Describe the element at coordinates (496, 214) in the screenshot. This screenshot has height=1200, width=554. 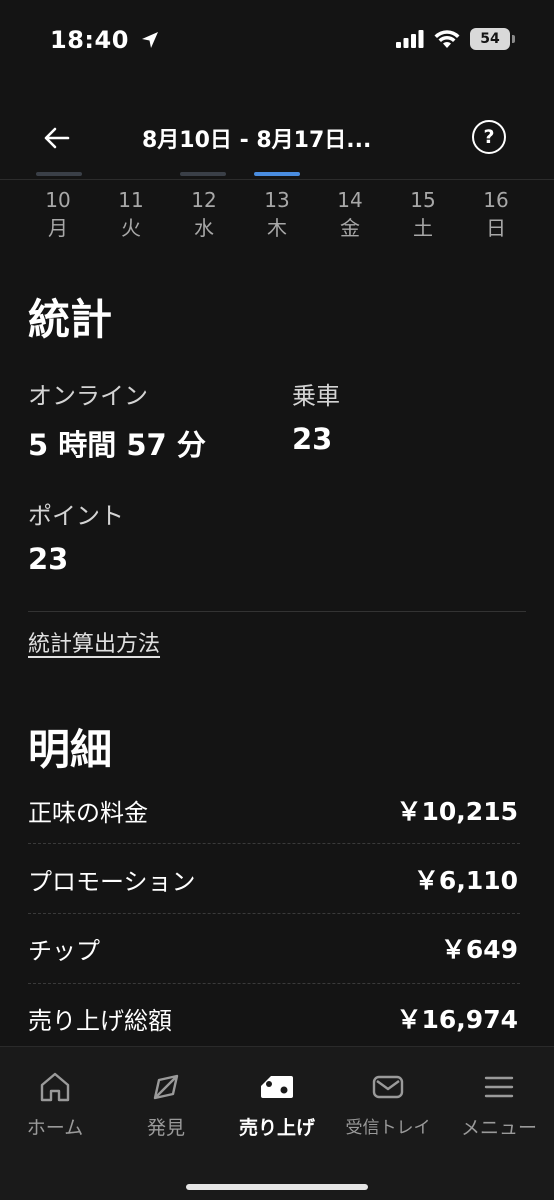
I see `day-item: 16 日` at that location.